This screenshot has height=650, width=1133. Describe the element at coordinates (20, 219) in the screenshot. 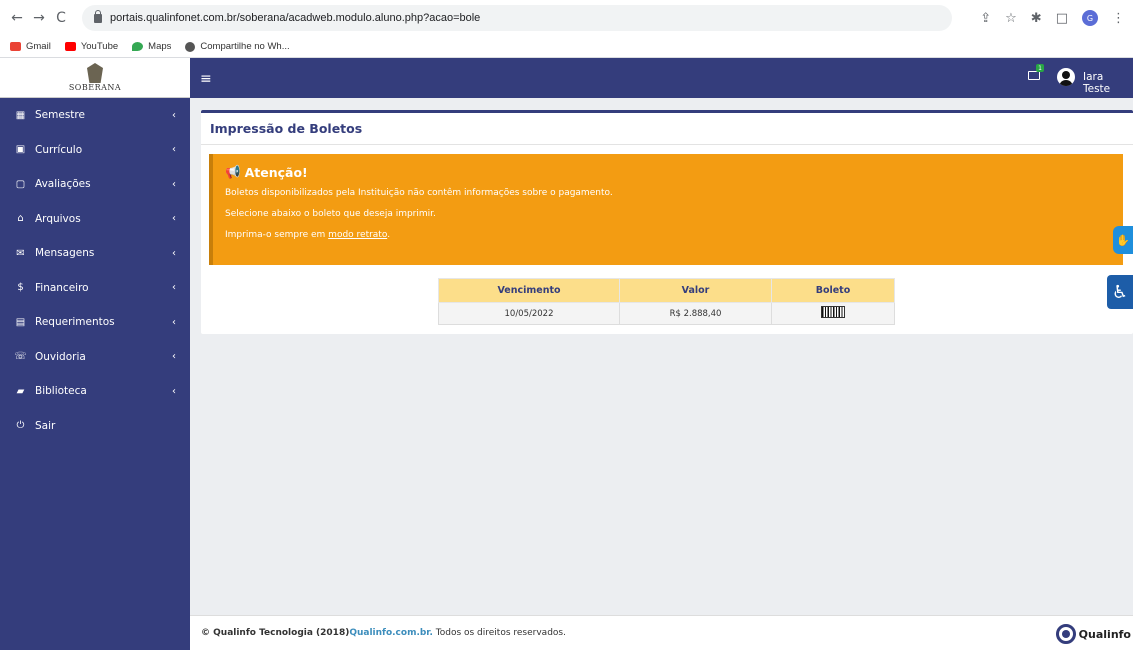

I see `hdd-icon: ⌂` at that location.